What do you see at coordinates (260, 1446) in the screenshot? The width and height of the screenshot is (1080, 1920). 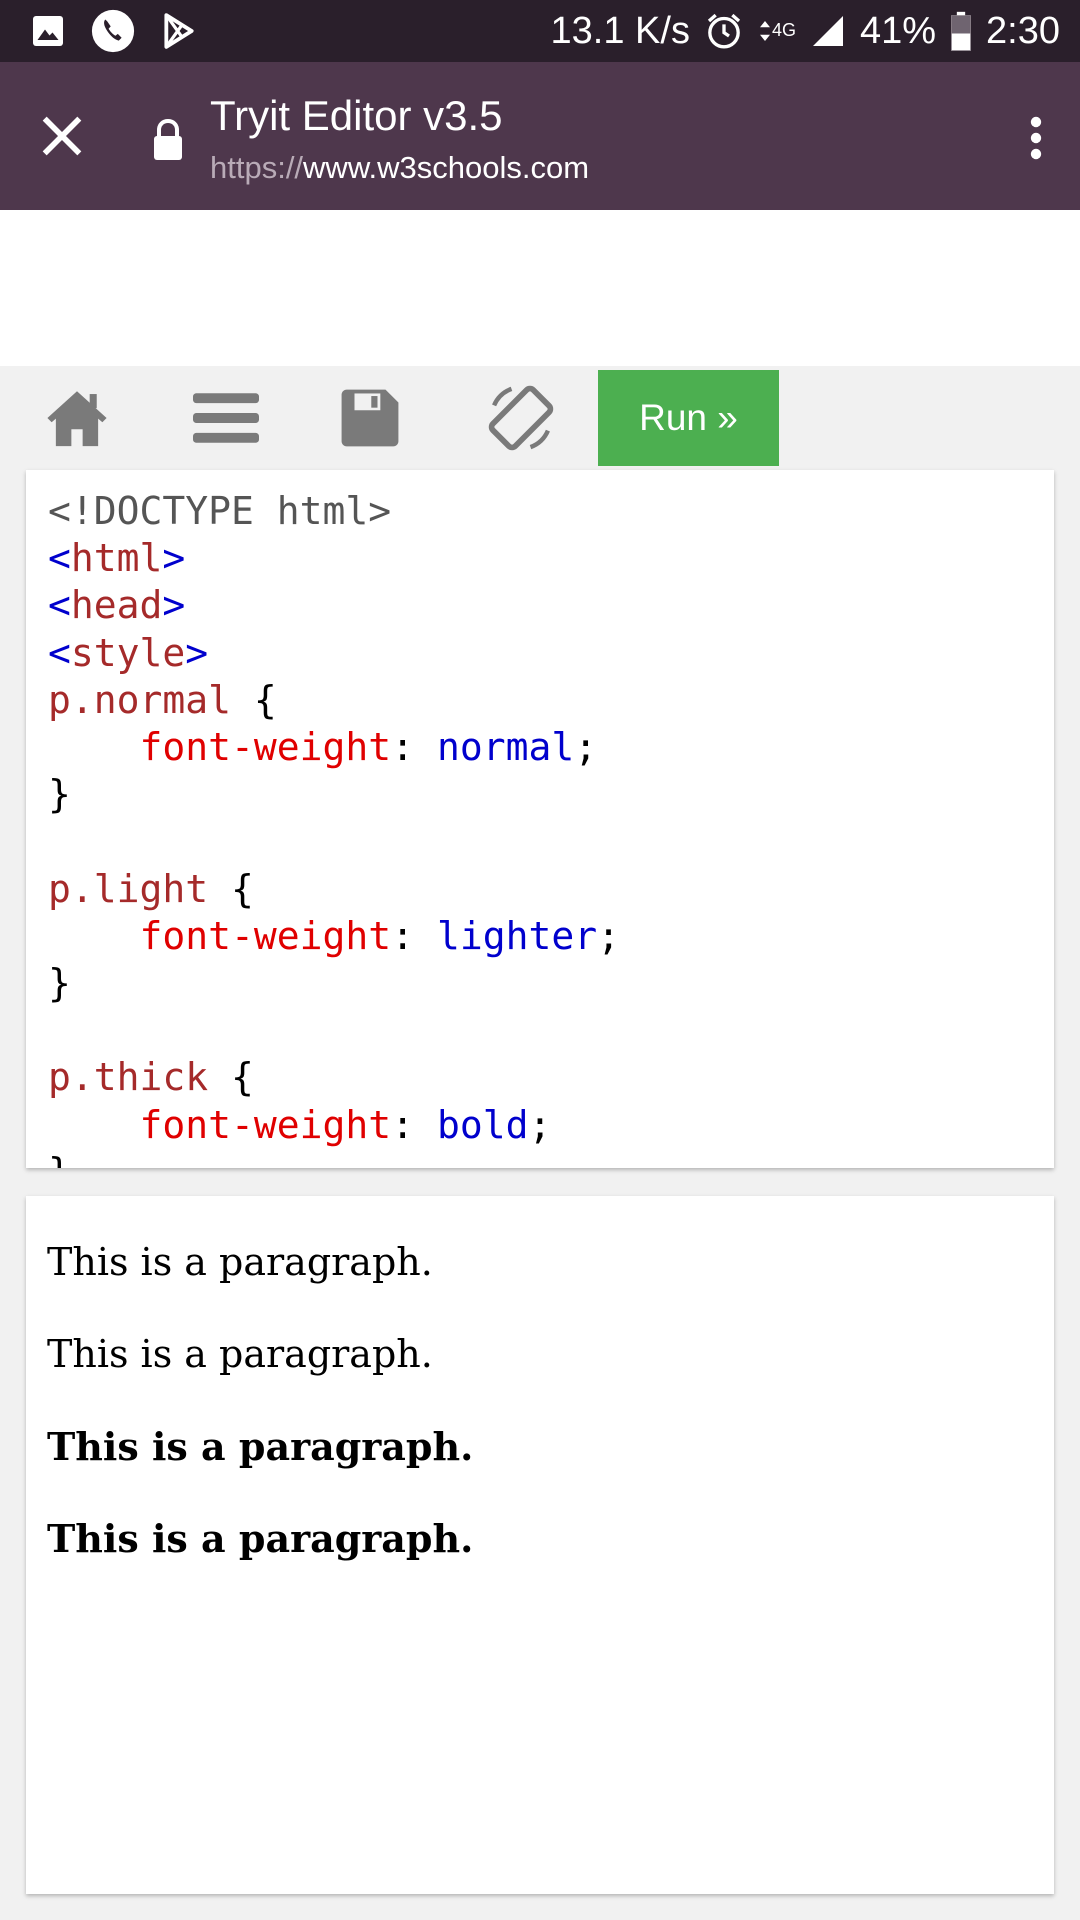 I see `result-paragraph-thick: This is a paragraph.` at bounding box center [260, 1446].